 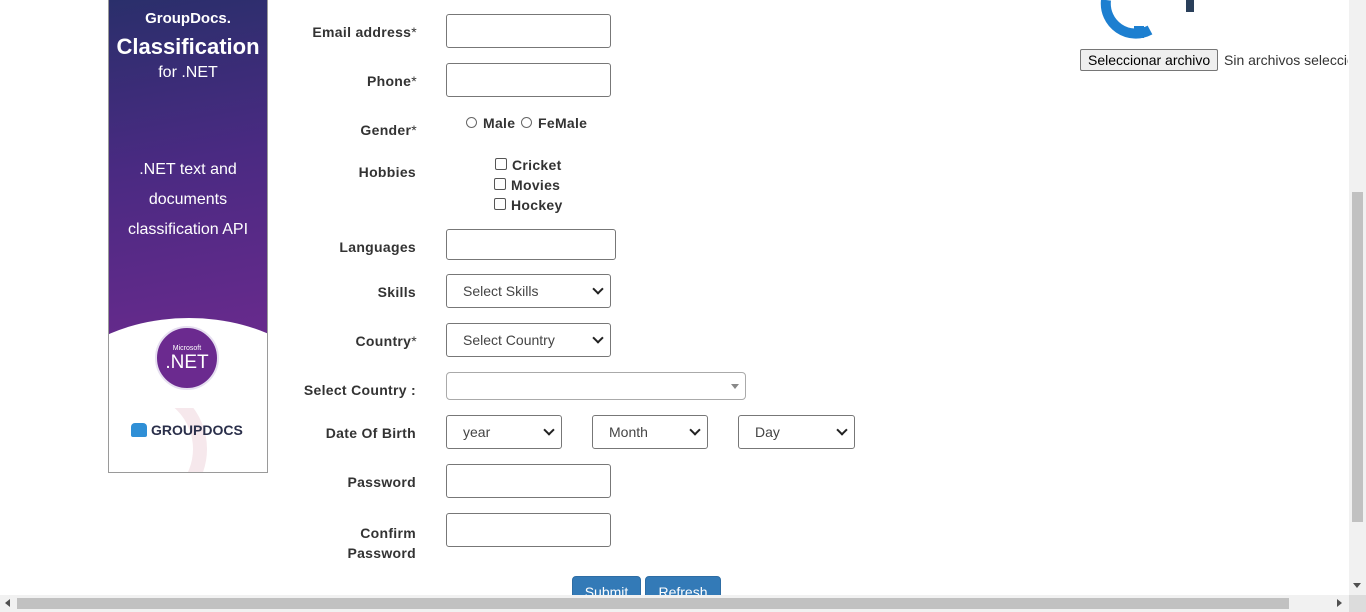 What do you see at coordinates (1339, 603) in the screenshot?
I see `scroll-right-arrow-icon` at bounding box center [1339, 603].